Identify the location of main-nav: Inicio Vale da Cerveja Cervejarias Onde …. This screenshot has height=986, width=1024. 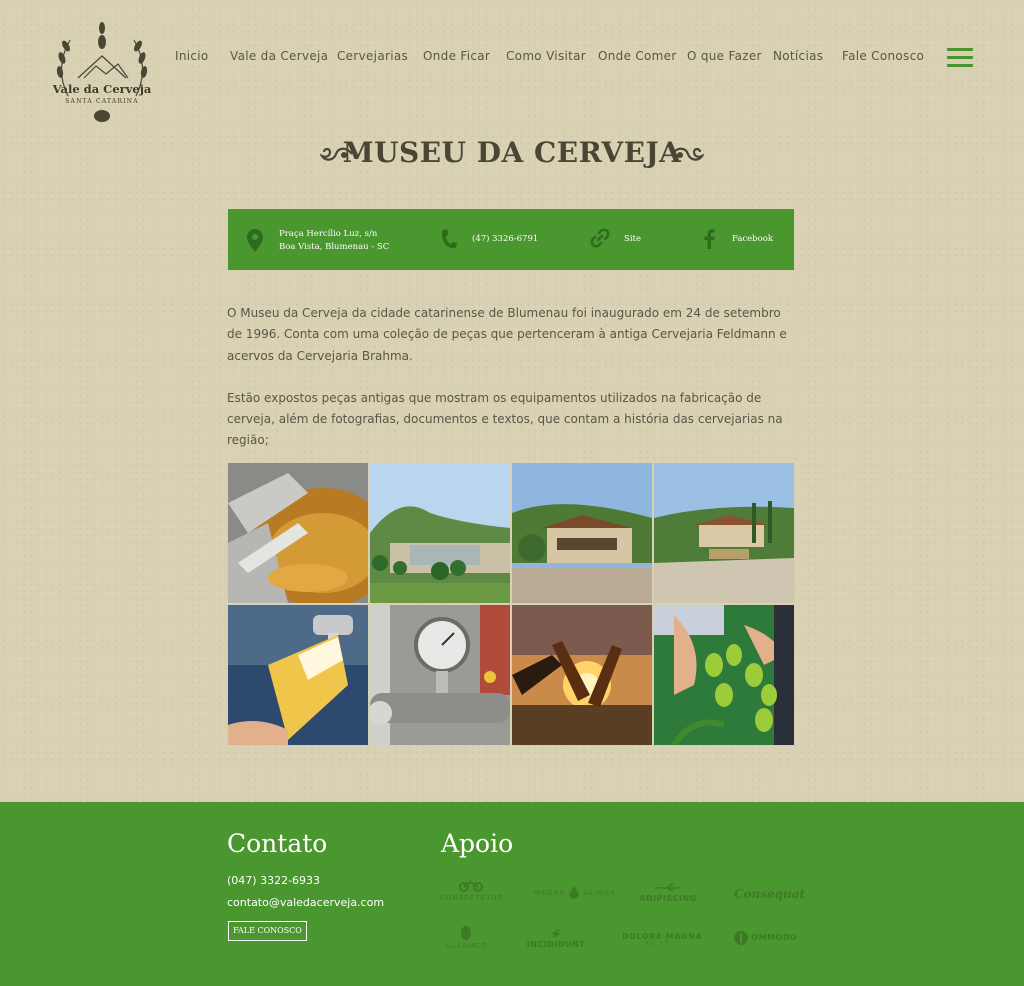
(512, 58).